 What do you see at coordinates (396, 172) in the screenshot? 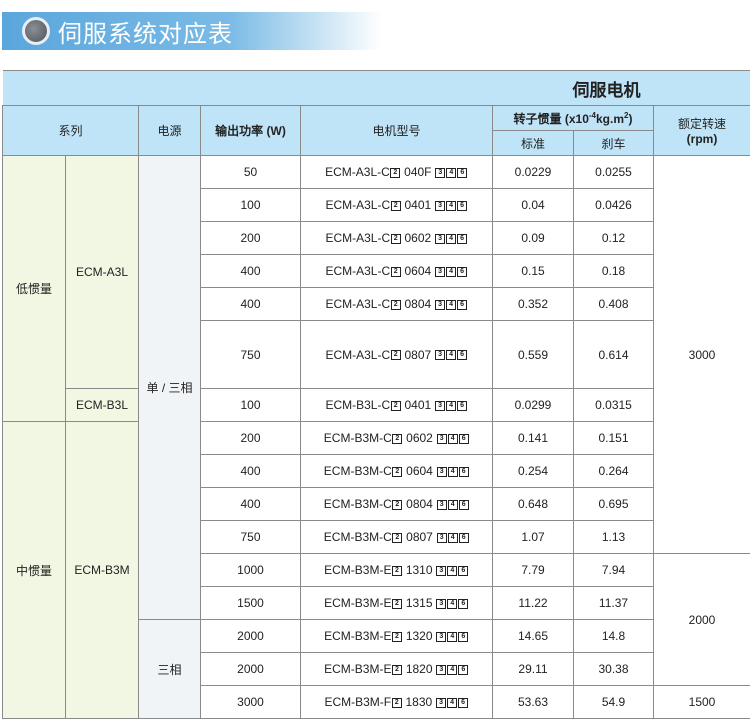
I see `motor-model: ECM-A3L-C 2 040F 346` at bounding box center [396, 172].